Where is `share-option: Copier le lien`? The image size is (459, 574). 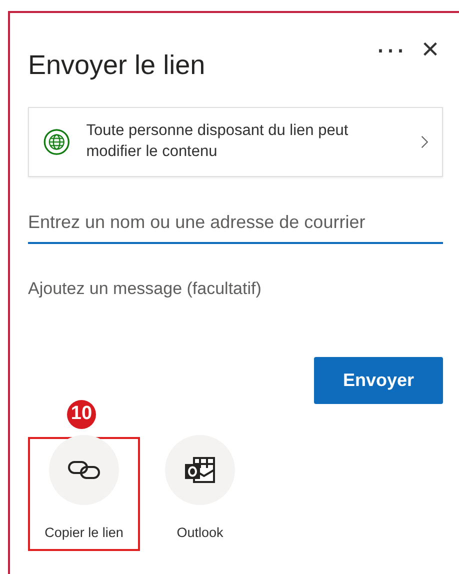 share-option: Copier le lien is located at coordinates (84, 494).